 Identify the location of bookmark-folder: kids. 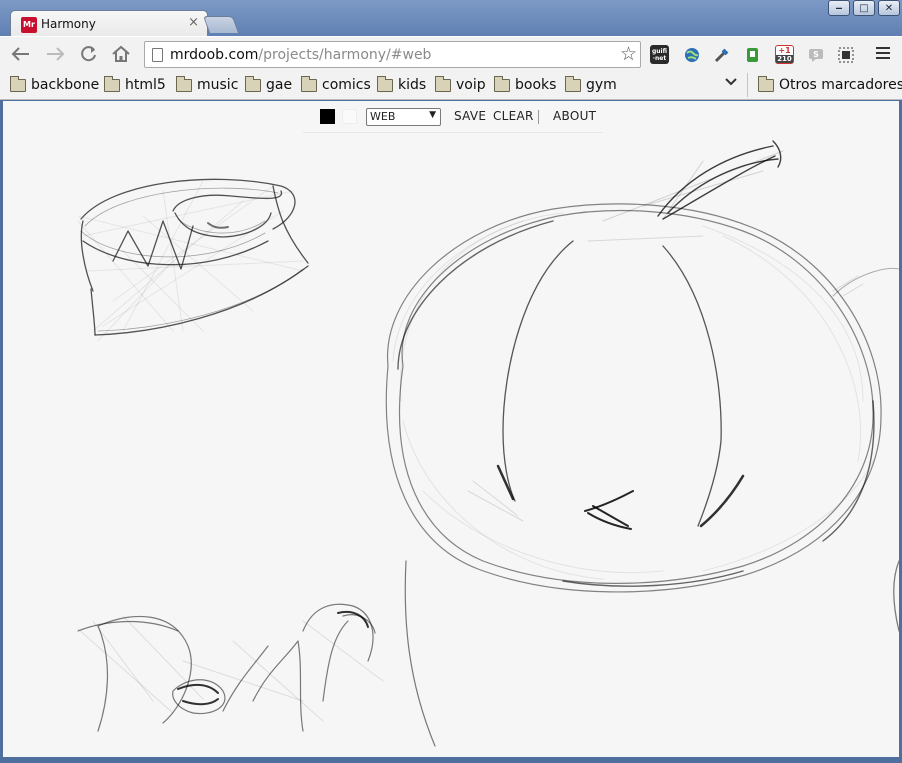
(402, 84).